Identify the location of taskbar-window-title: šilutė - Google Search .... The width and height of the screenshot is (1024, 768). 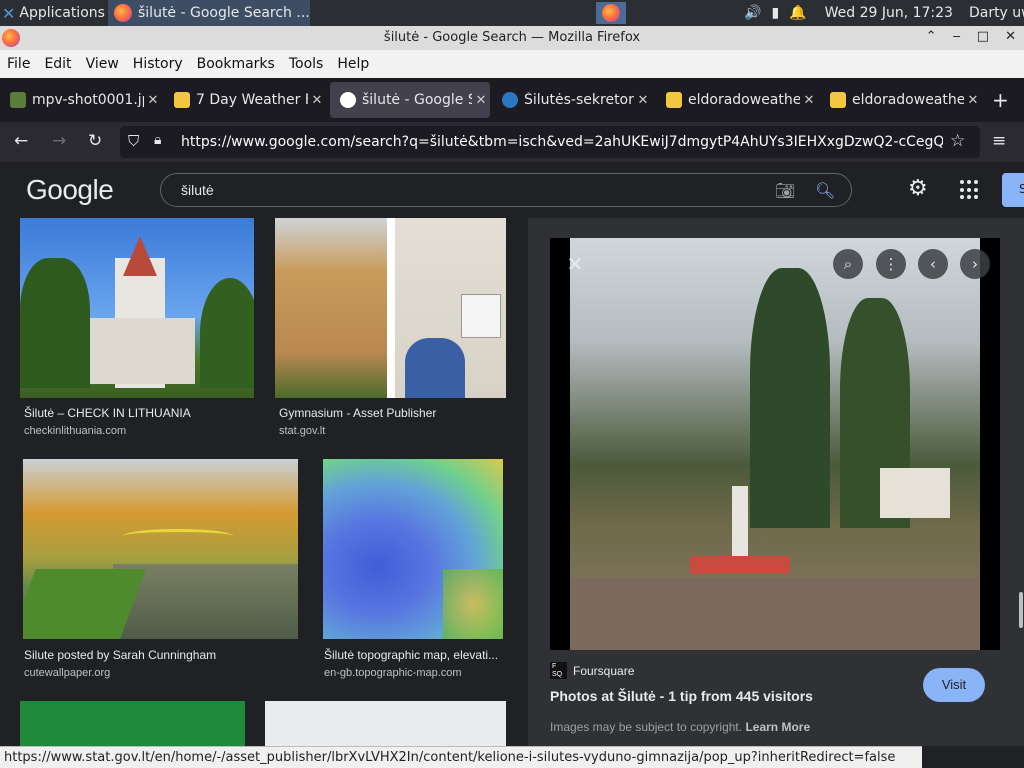
(224, 13).